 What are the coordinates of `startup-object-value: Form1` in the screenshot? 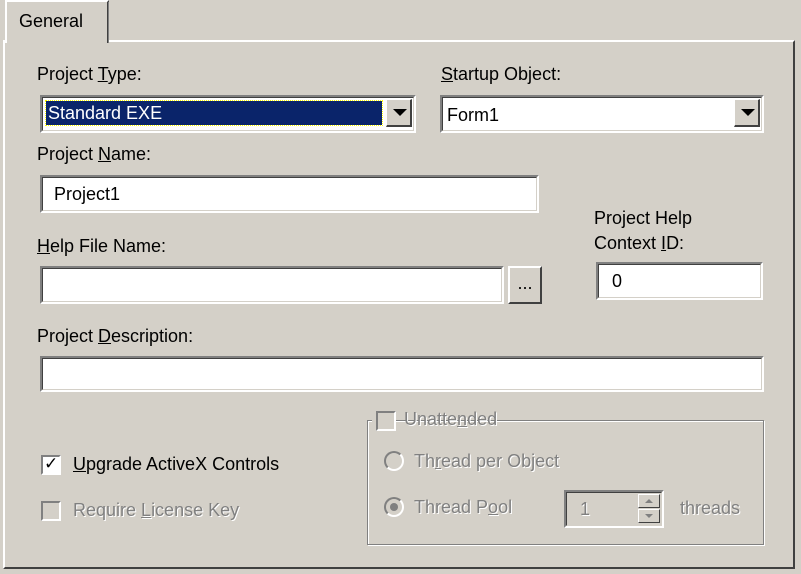 It's located at (473, 115).